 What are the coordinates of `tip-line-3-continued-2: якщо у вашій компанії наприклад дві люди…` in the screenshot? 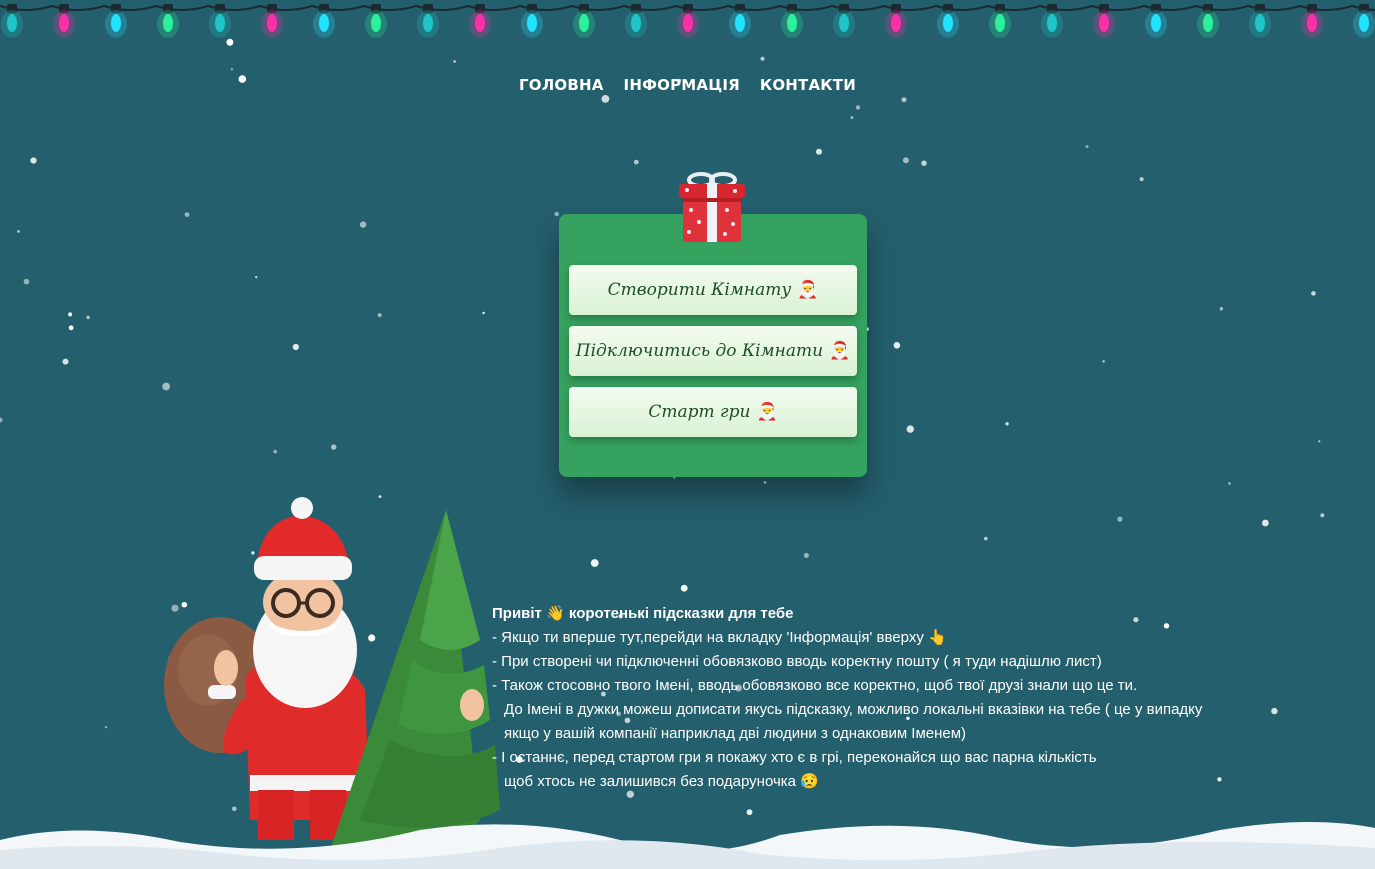 It's located at (735, 733).